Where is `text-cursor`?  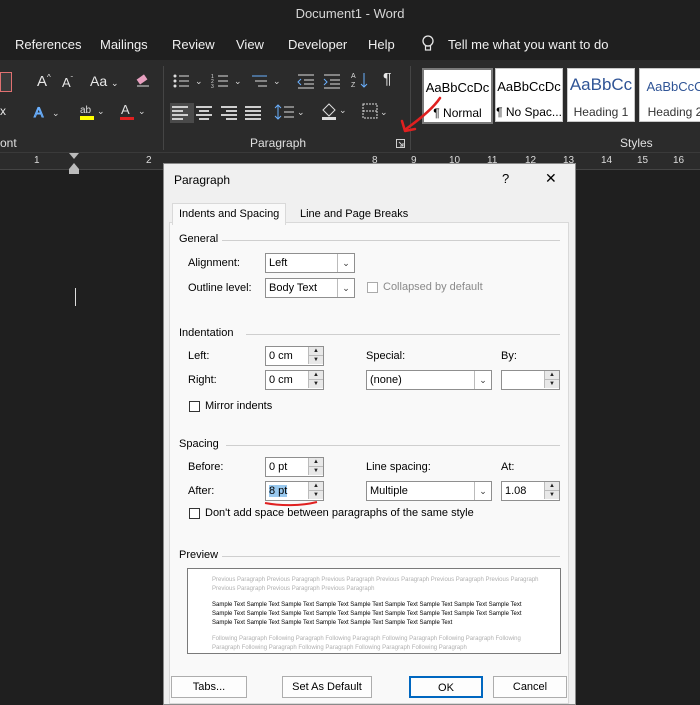
text-cursor is located at coordinates (75, 297).